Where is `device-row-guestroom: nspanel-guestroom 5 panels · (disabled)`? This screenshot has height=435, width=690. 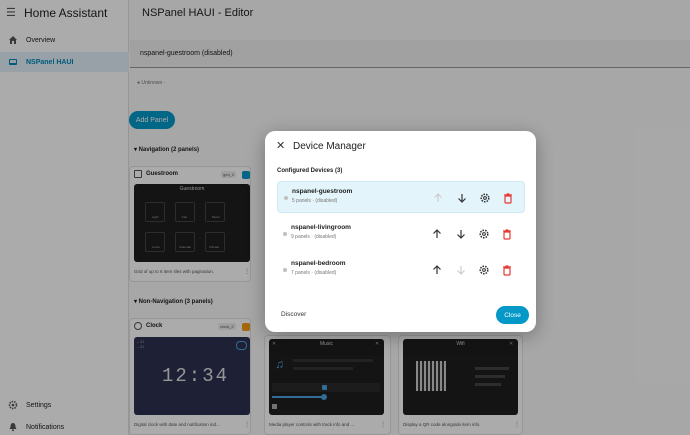 device-row-guestroom: nspanel-guestroom 5 panels · (disabled) is located at coordinates (401, 197).